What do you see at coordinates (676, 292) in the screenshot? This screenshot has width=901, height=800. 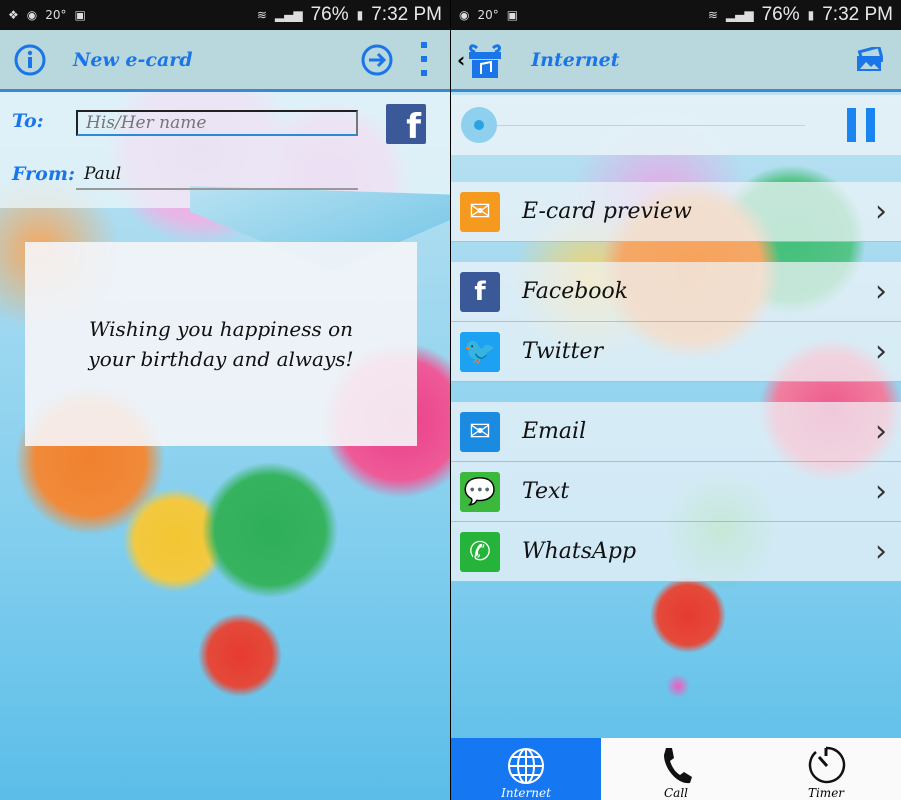 I see `share-item-facebook: f Facebook ›` at bounding box center [676, 292].